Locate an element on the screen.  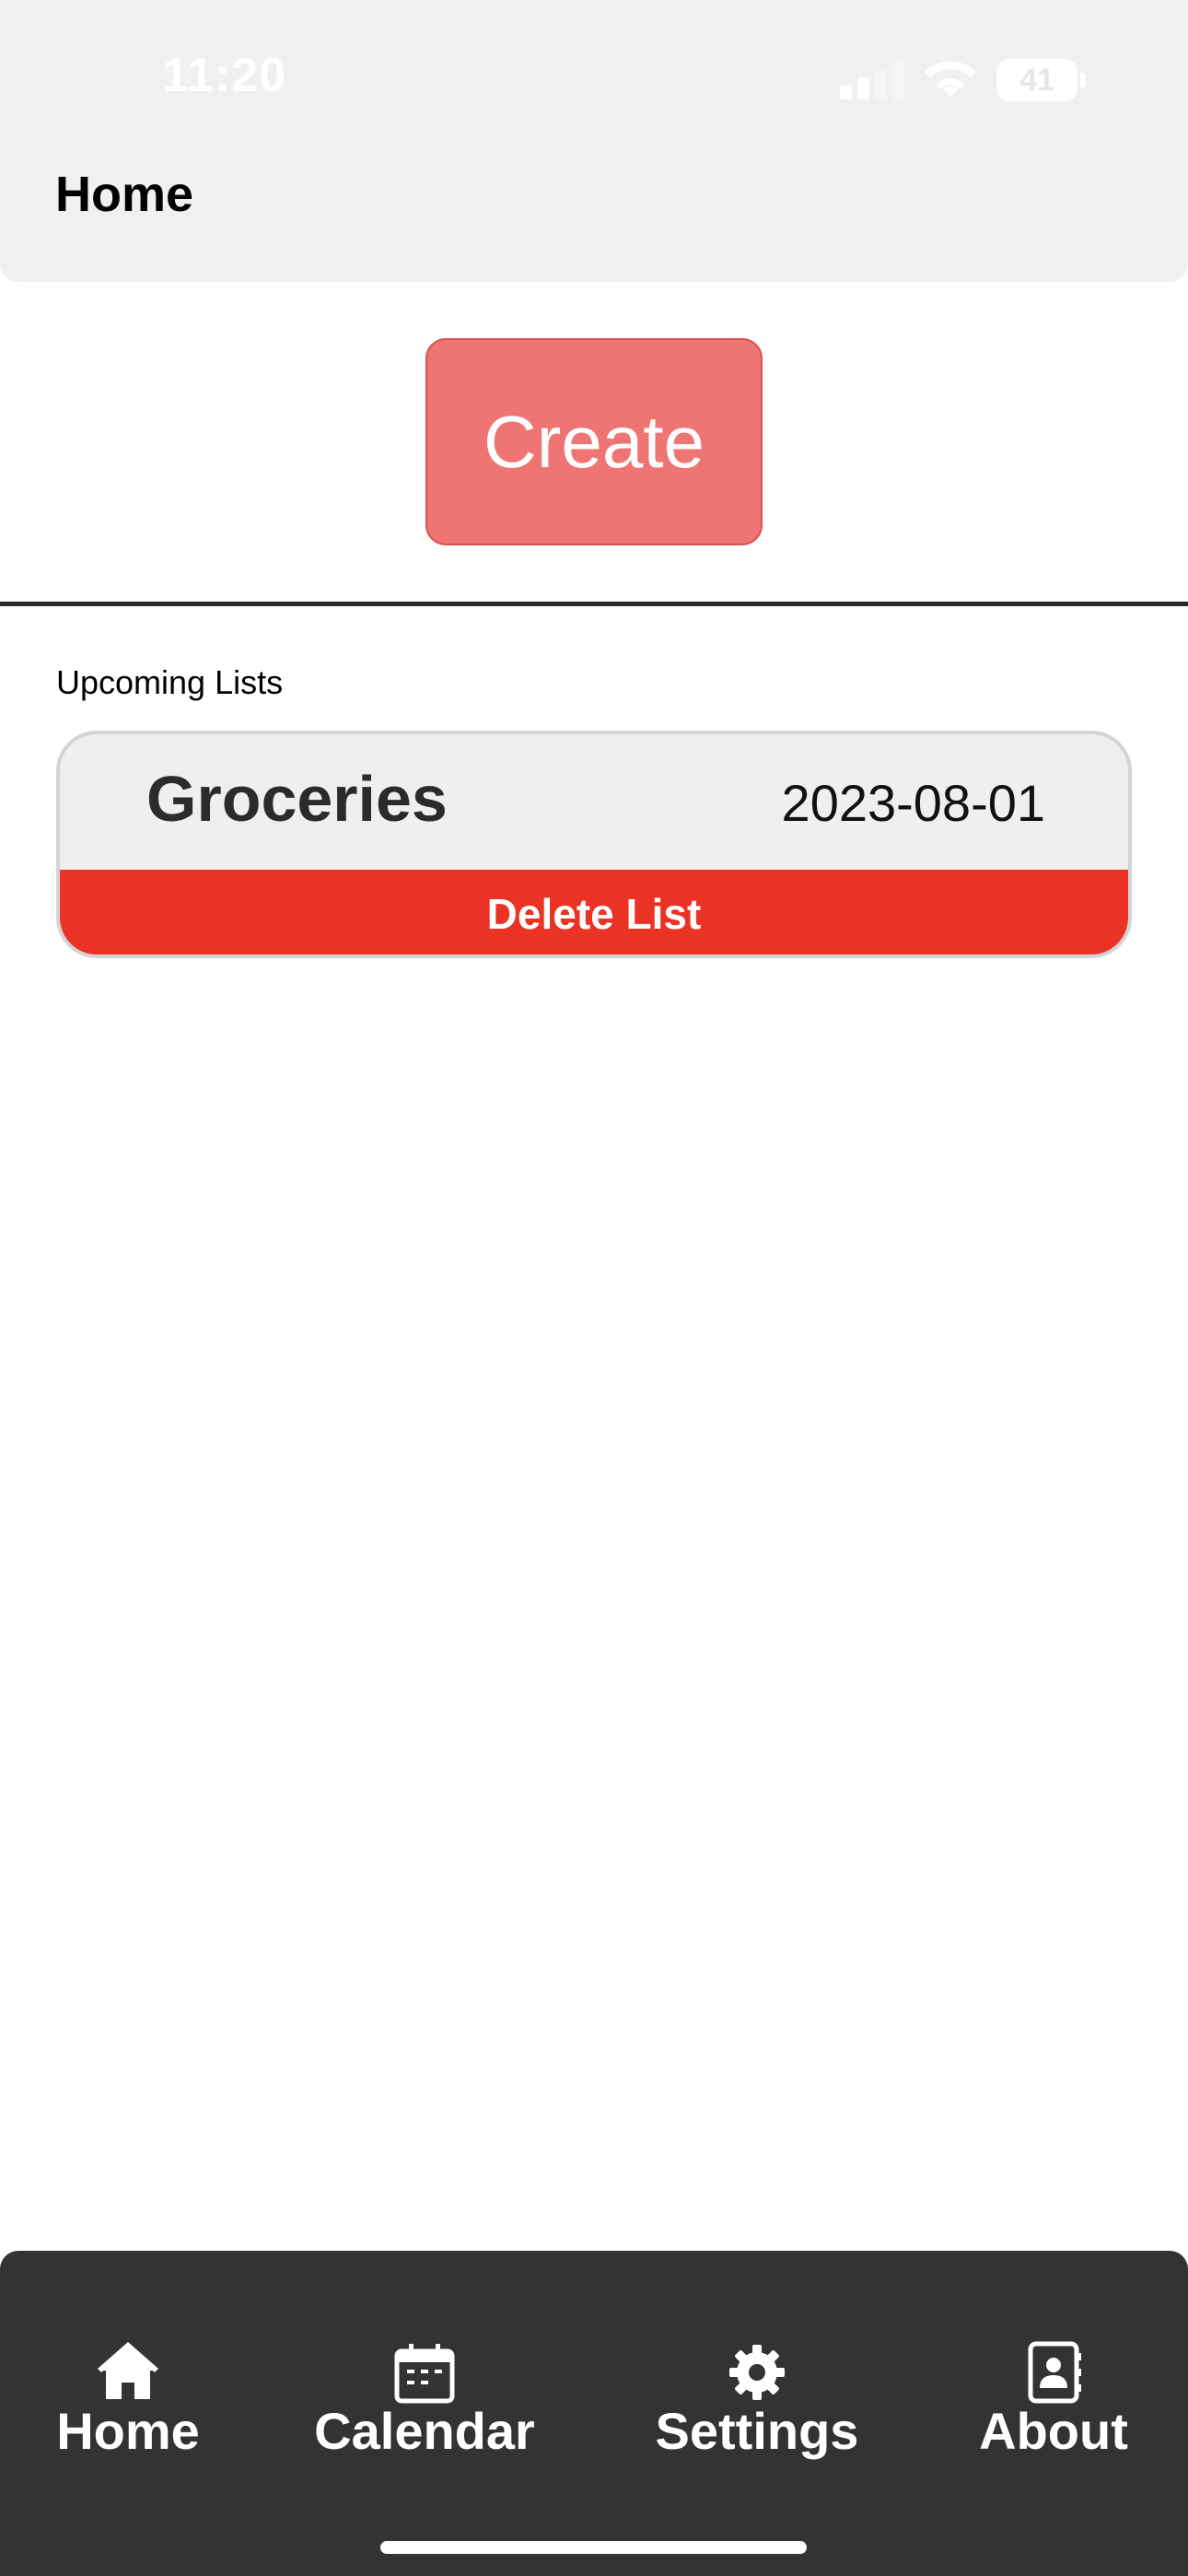
list-name: Groceries is located at coordinates (297, 799).